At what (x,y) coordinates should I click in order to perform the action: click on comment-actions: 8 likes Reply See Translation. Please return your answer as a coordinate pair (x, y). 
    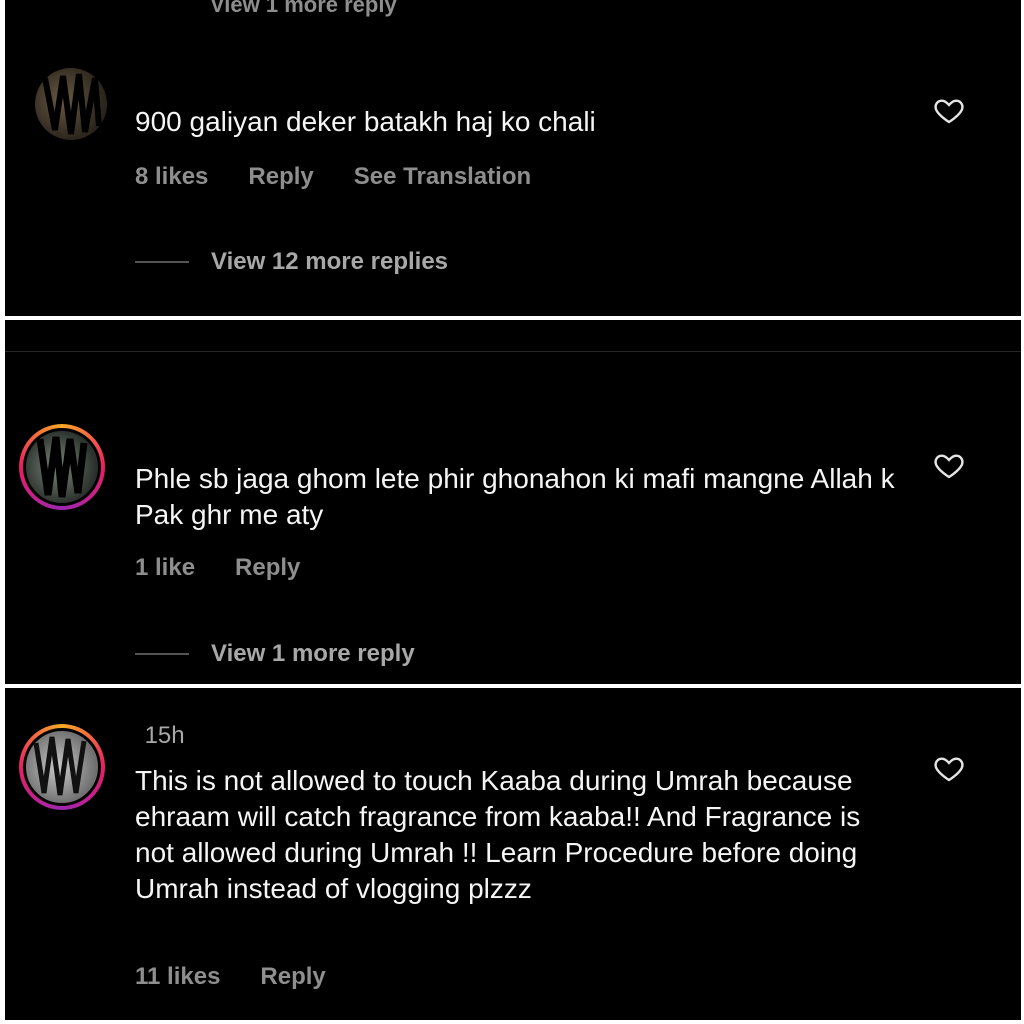
    Looking at the image, I should click on (333, 177).